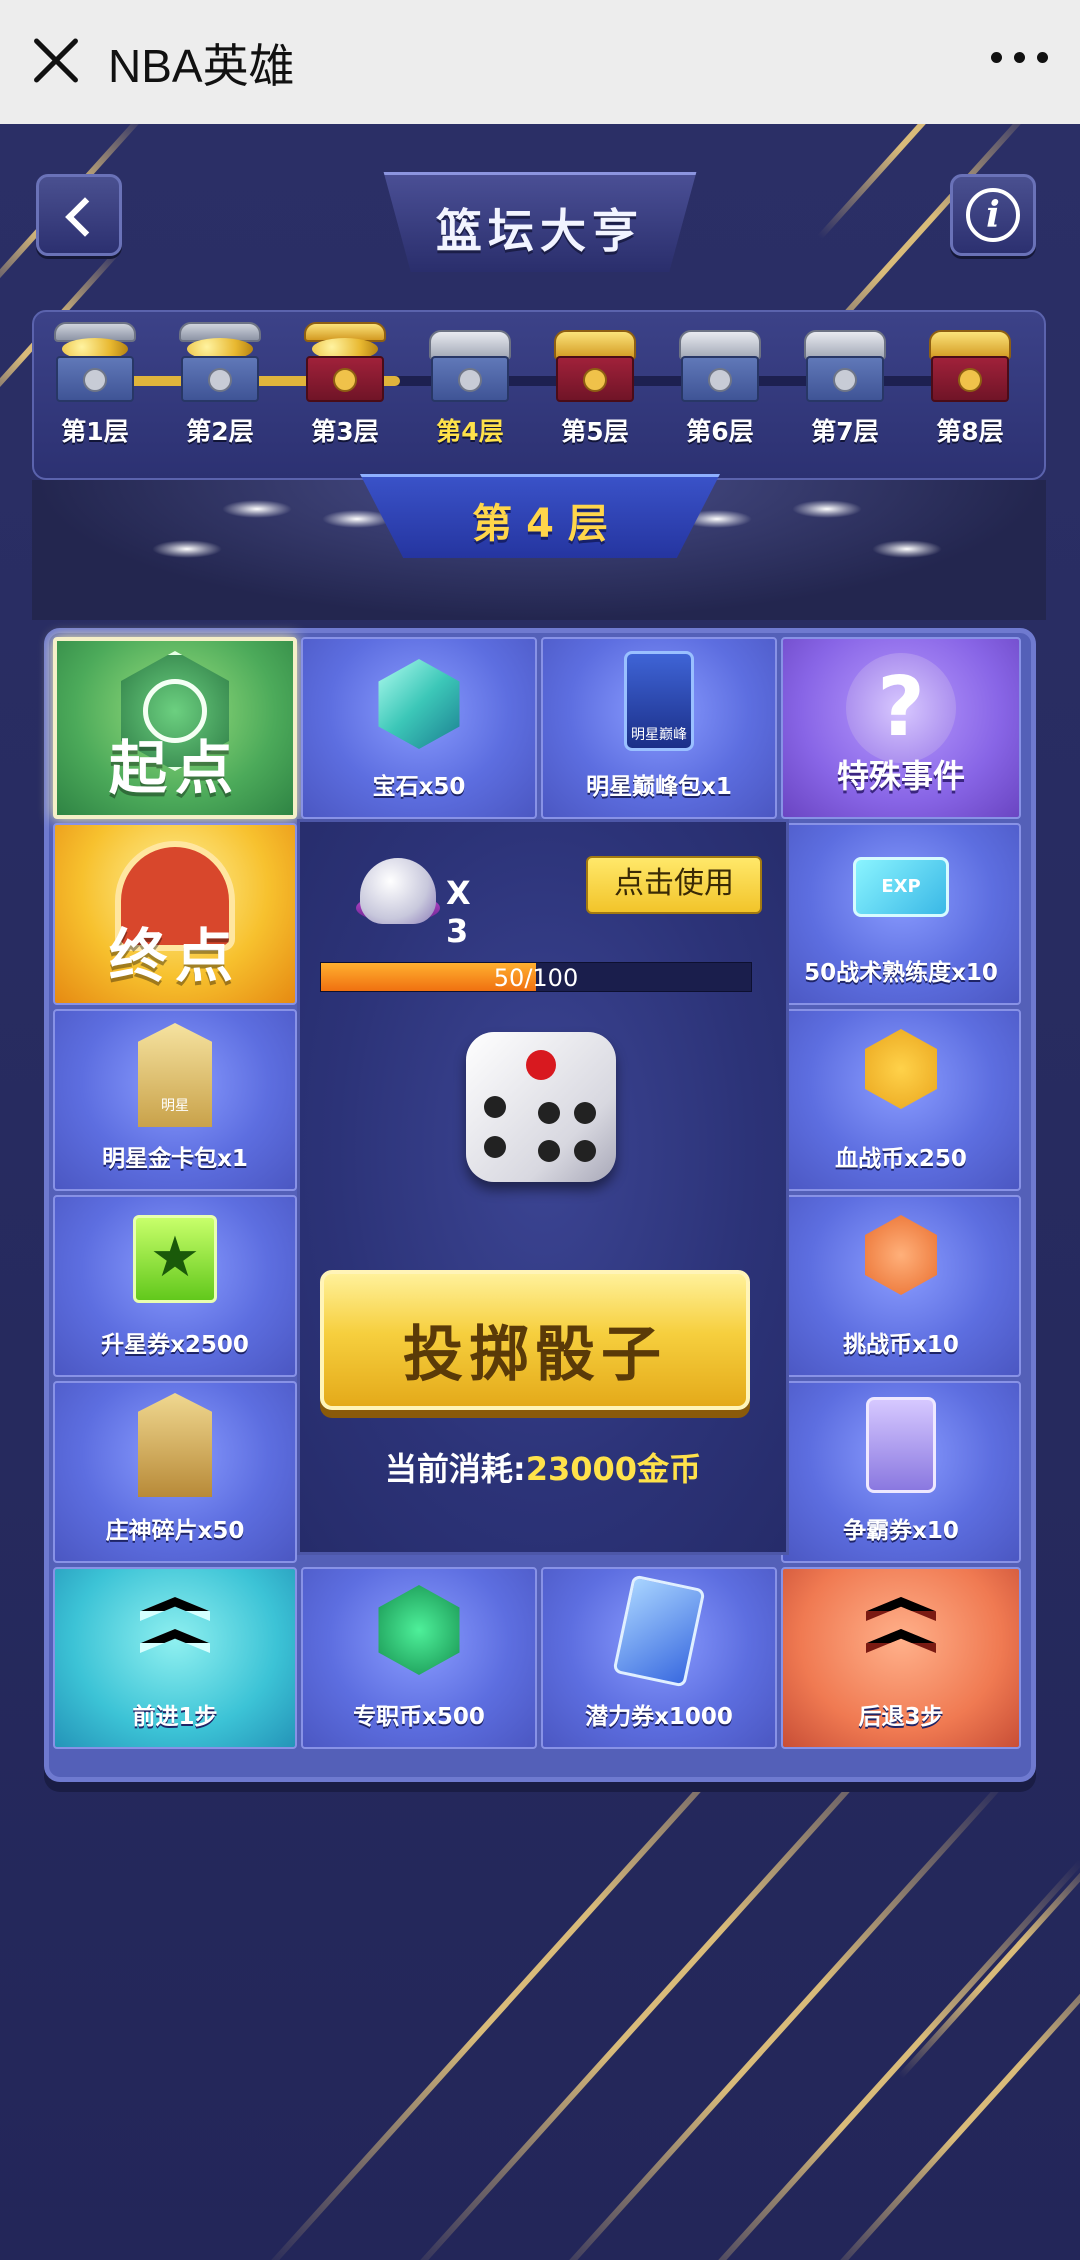  What do you see at coordinates (659, 787) in the screenshot?
I see `cell-label: 明星巅峰包x1` at bounding box center [659, 787].